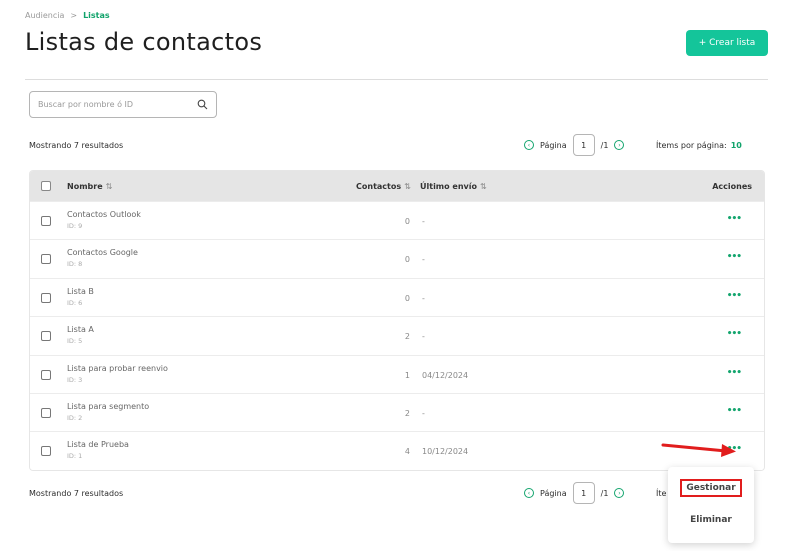  Describe the element at coordinates (80, 329) in the screenshot. I see `list-name: Lista A` at that location.